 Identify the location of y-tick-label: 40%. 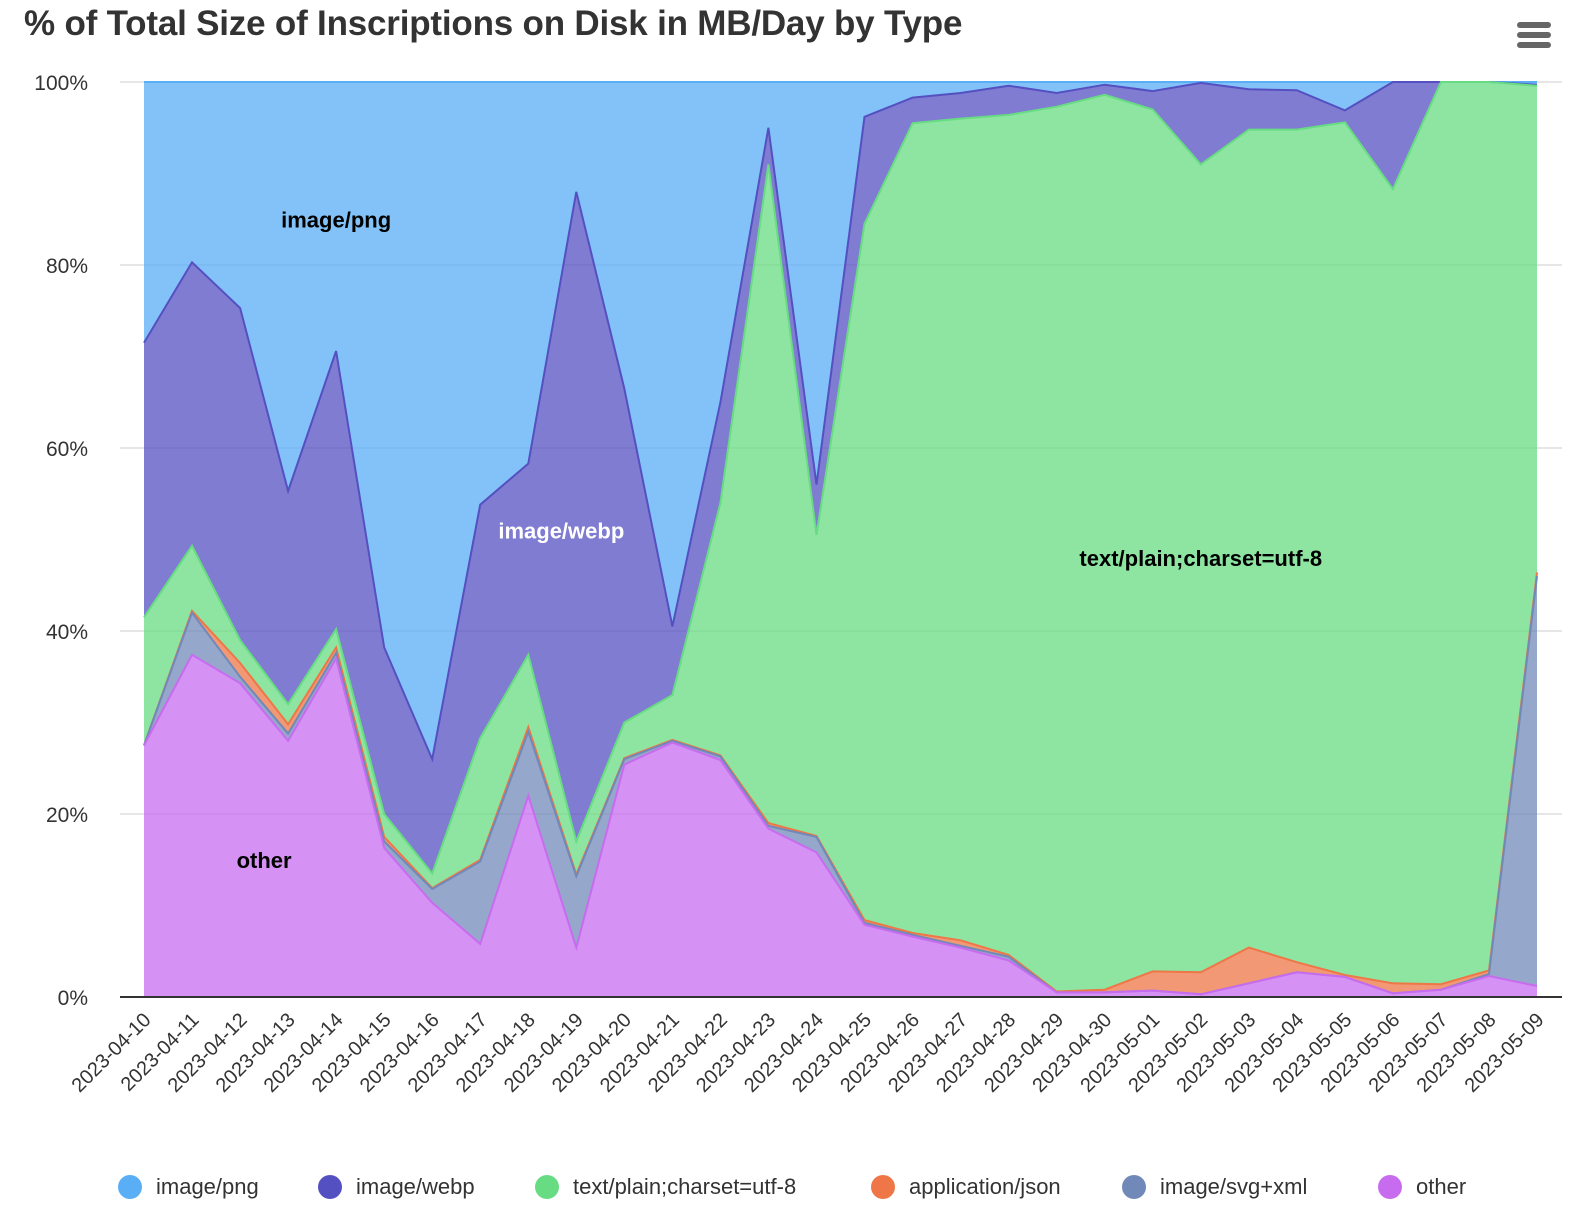
(67, 632).